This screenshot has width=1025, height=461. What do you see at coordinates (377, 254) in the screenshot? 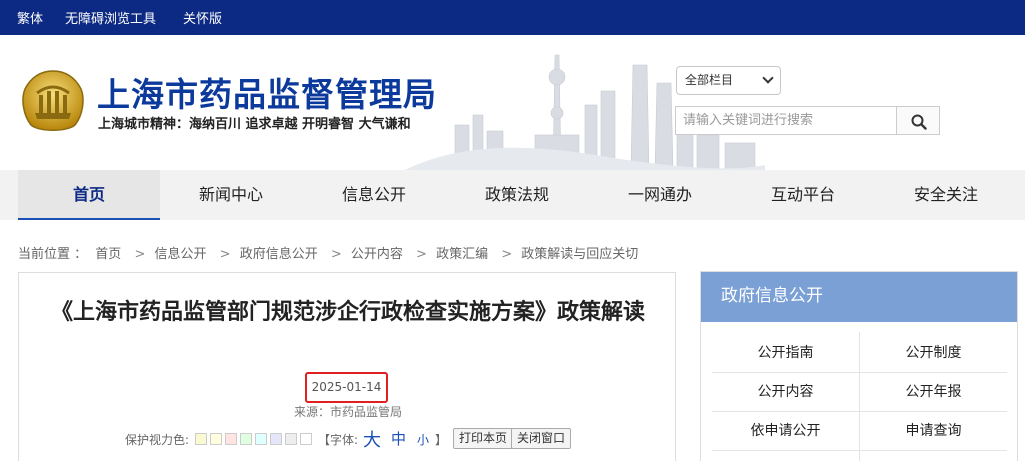
I see `breadcrumb-content: 公开内容` at bounding box center [377, 254].